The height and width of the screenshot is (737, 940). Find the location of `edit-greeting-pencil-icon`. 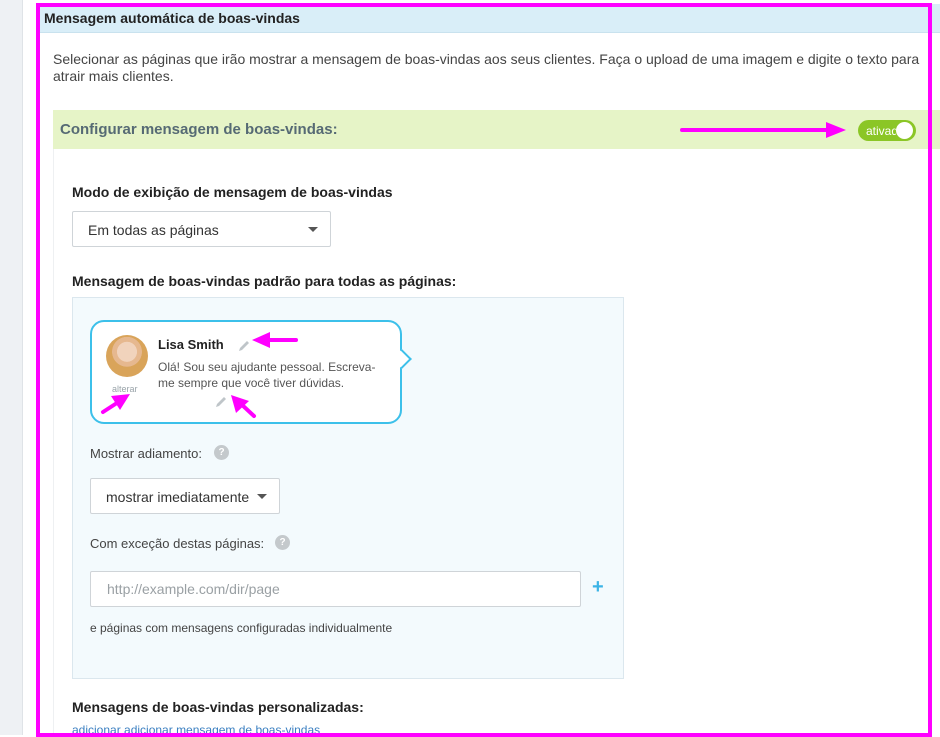

edit-greeting-pencil-icon is located at coordinates (221, 402).